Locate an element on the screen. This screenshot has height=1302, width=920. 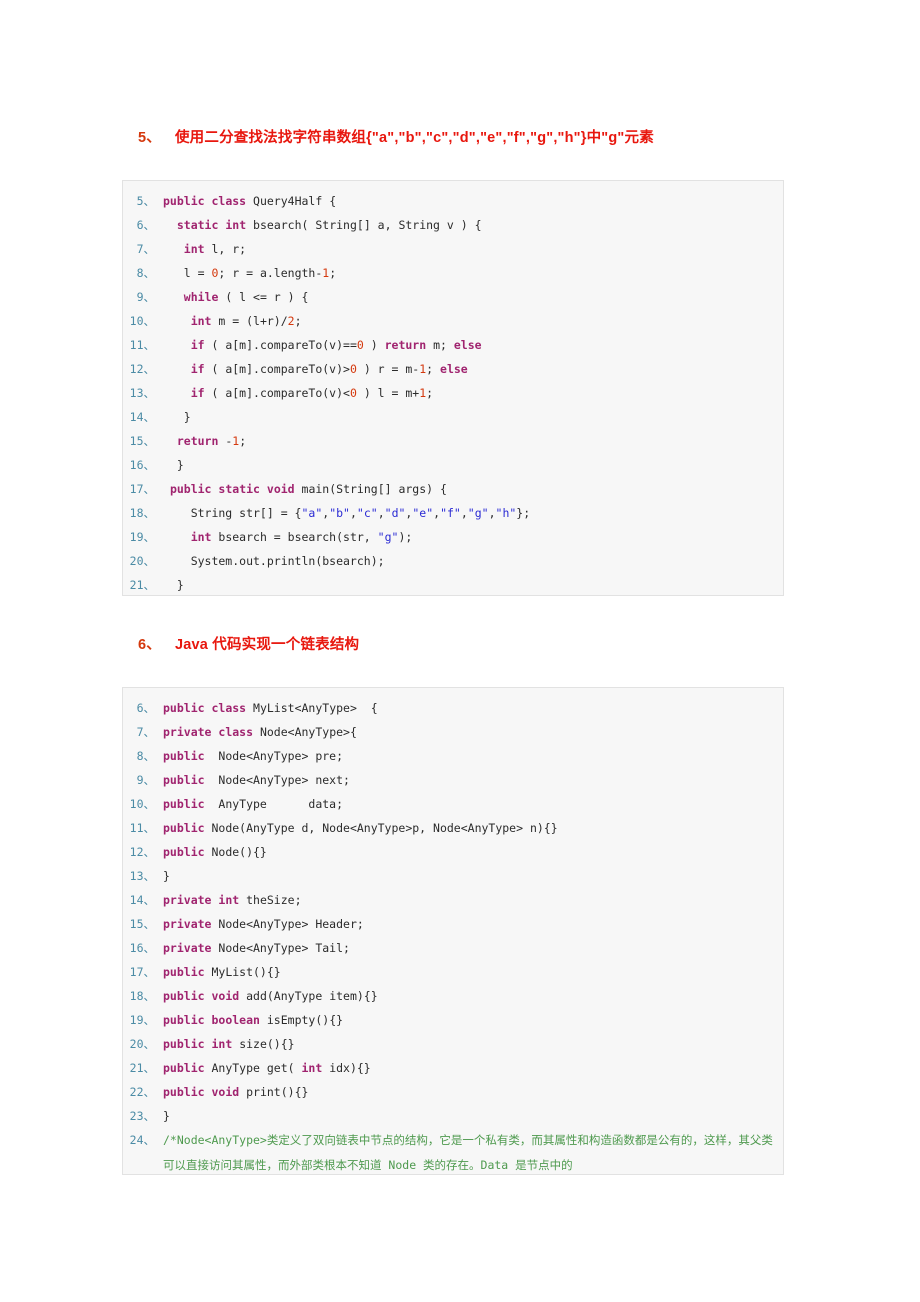
code-line: 9、 public Node<AnyType> next; is located at coordinates (453, 780).